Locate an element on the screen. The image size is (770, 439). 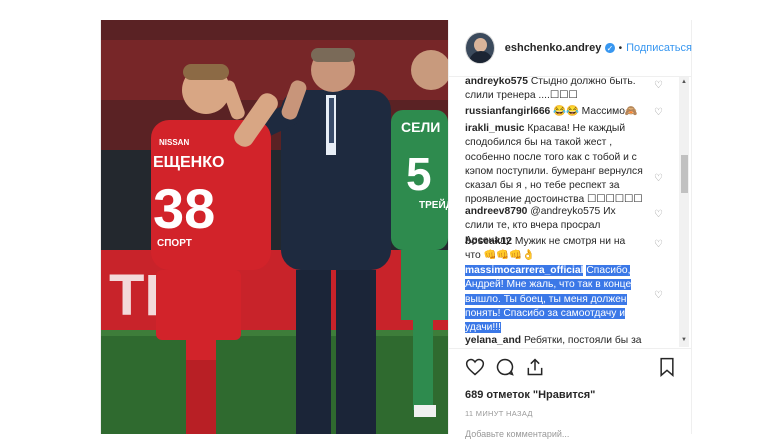
comment-username: andreev8790 is located at coordinates (496, 211).